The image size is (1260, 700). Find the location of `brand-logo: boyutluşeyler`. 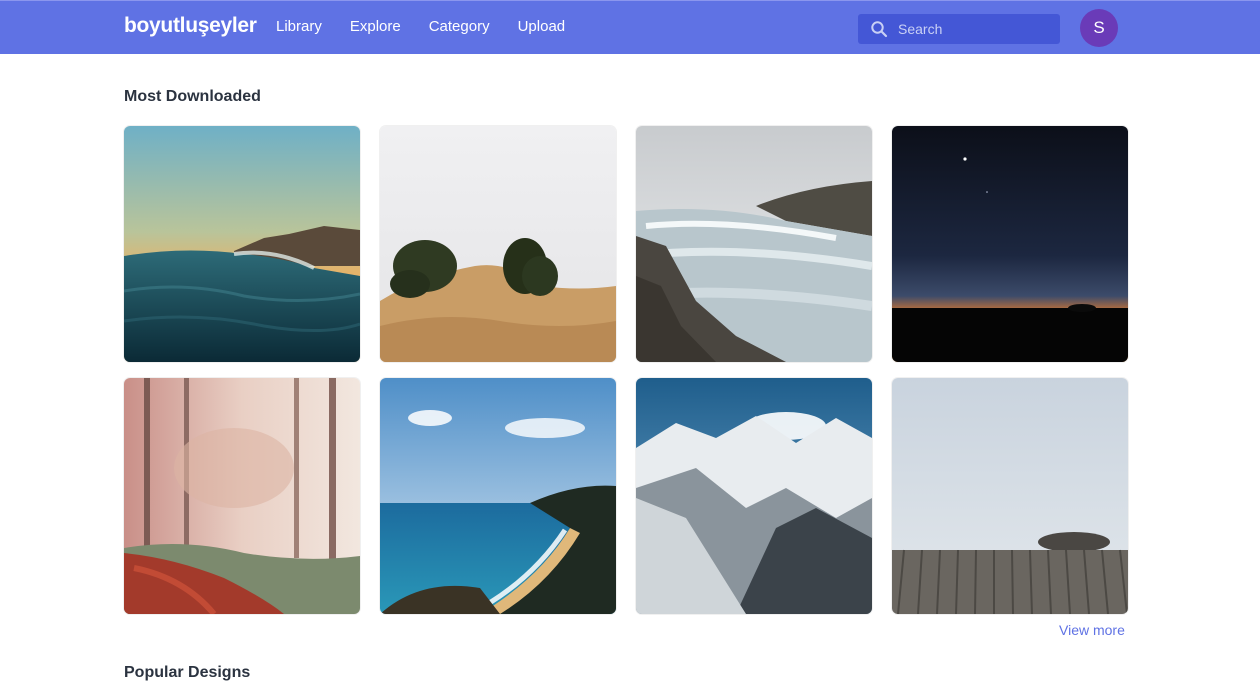

brand-logo: boyutluşeyler is located at coordinates (190, 26).